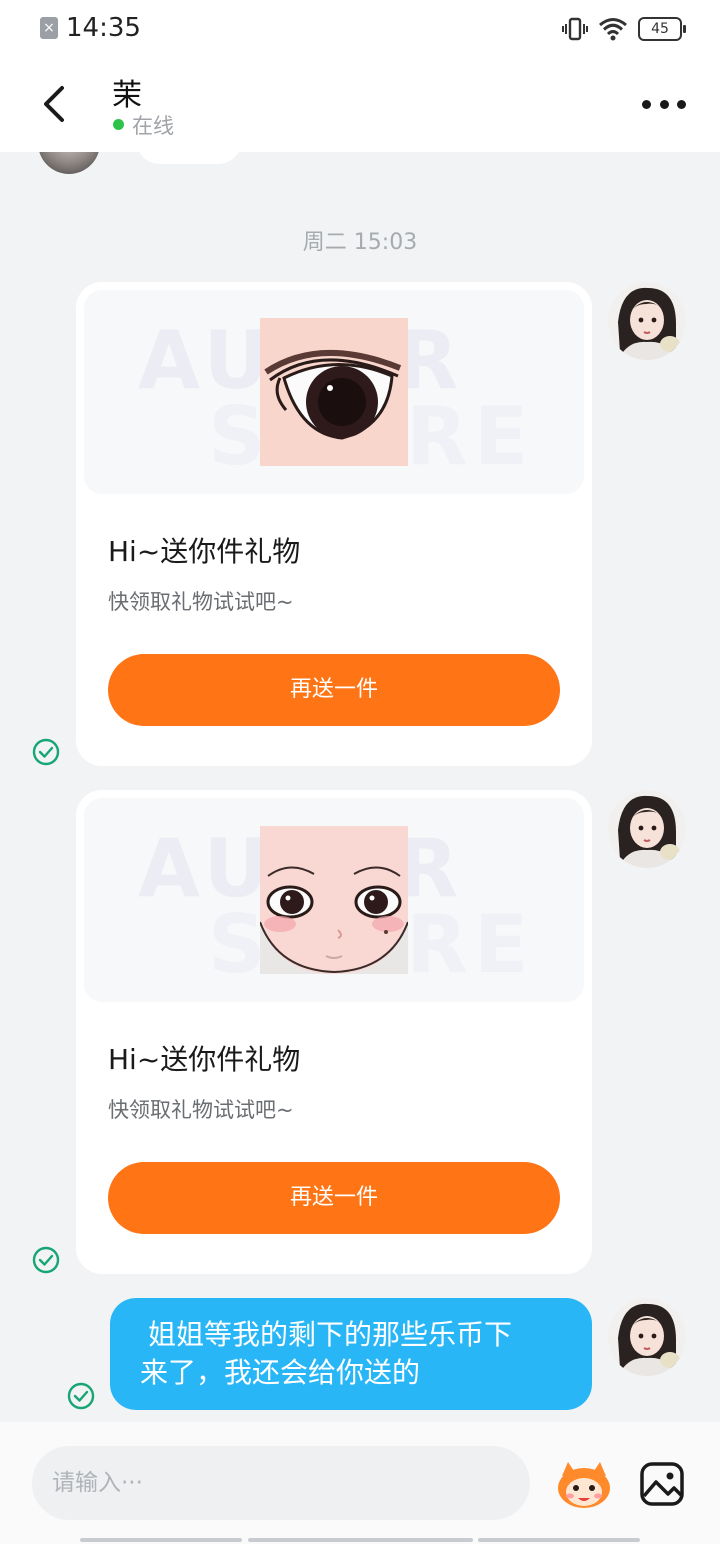 The width and height of the screenshot is (720, 1544). I want to click on vibrate-icon, so click(575, 29).